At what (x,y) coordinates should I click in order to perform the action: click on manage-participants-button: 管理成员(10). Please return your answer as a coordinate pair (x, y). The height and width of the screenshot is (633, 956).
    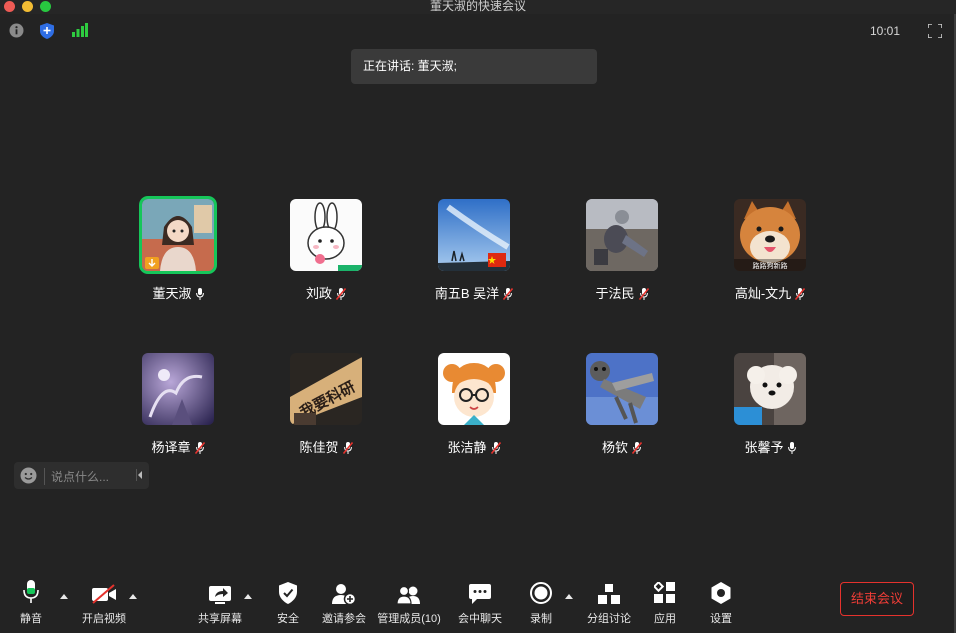
    Looking at the image, I should click on (409, 603).